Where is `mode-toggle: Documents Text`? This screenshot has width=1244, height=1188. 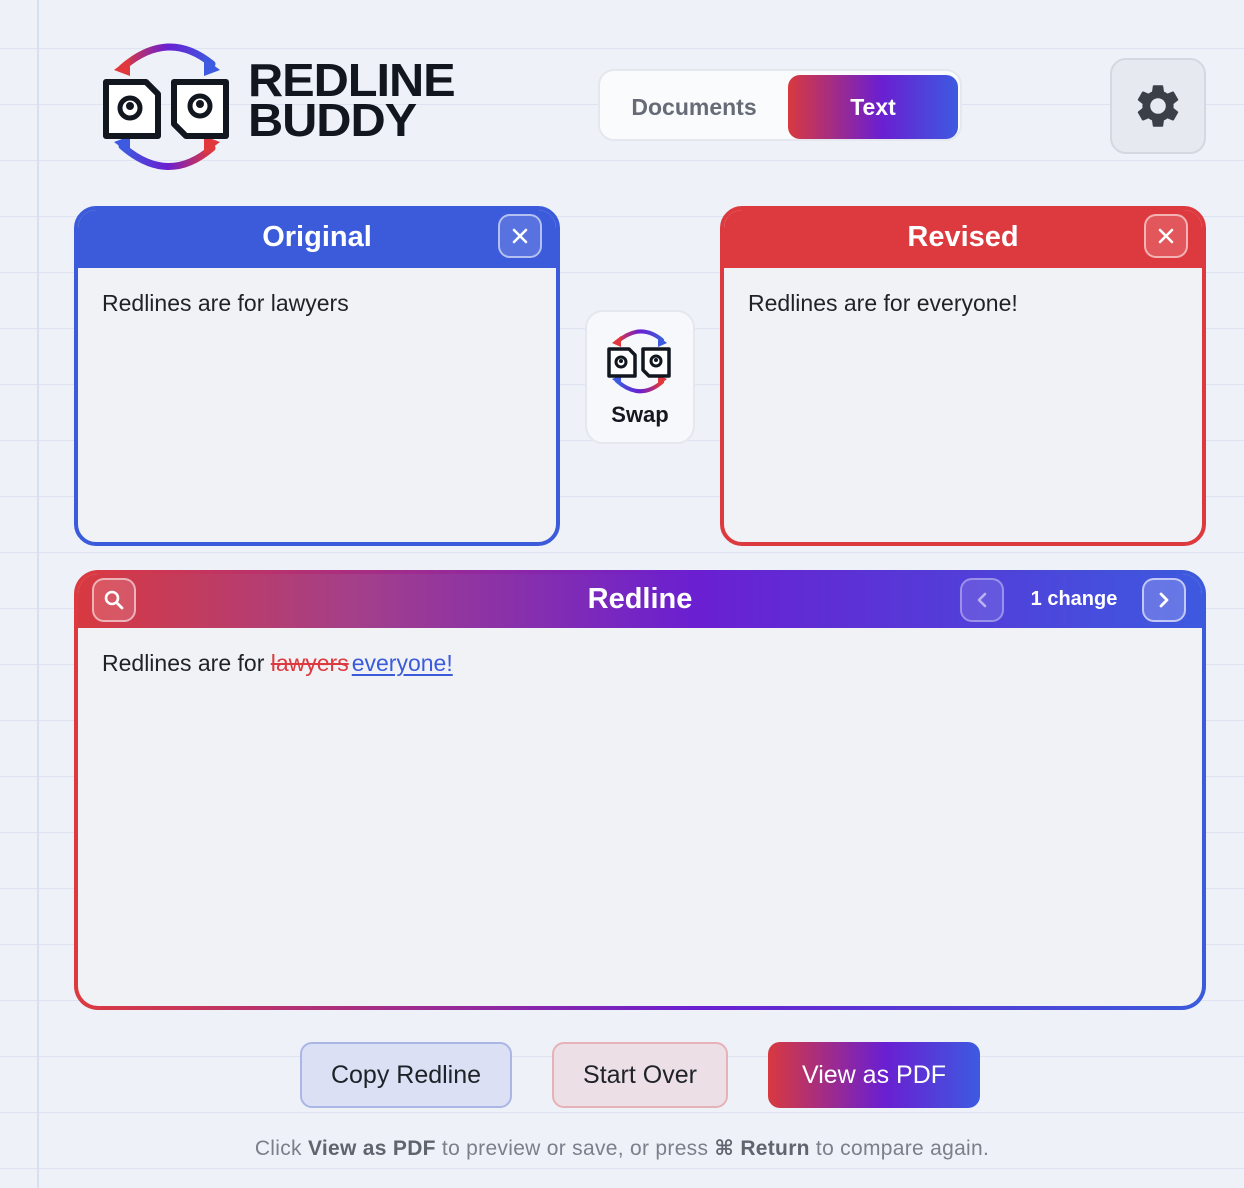
mode-toggle: Documents Text is located at coordinates (780, 105).